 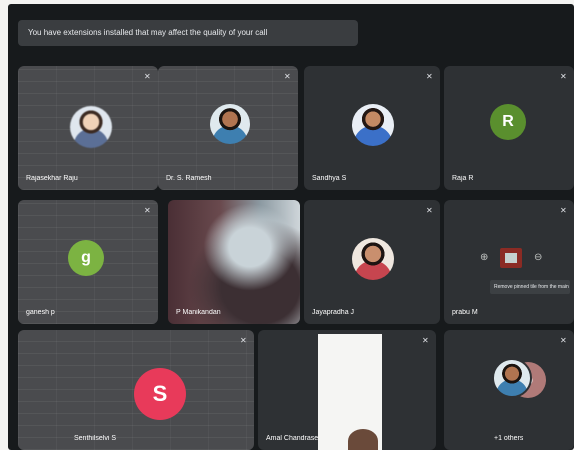 I want to click on participant-name: Rajasekhar Raju, so click(x=52, y=178).